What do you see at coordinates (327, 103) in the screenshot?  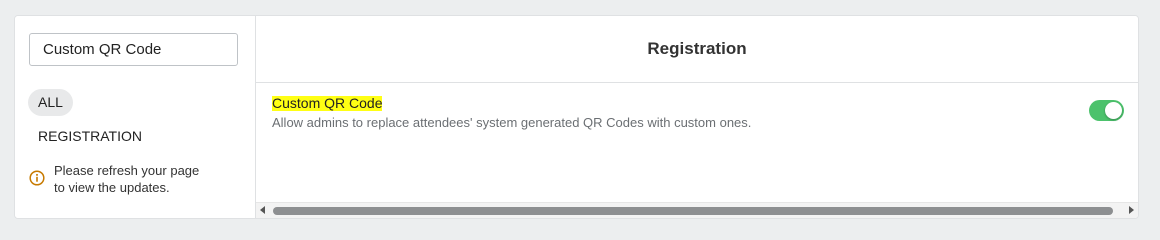 I see `setting-title: Custom QR Code` at bounding box center [327, 103].